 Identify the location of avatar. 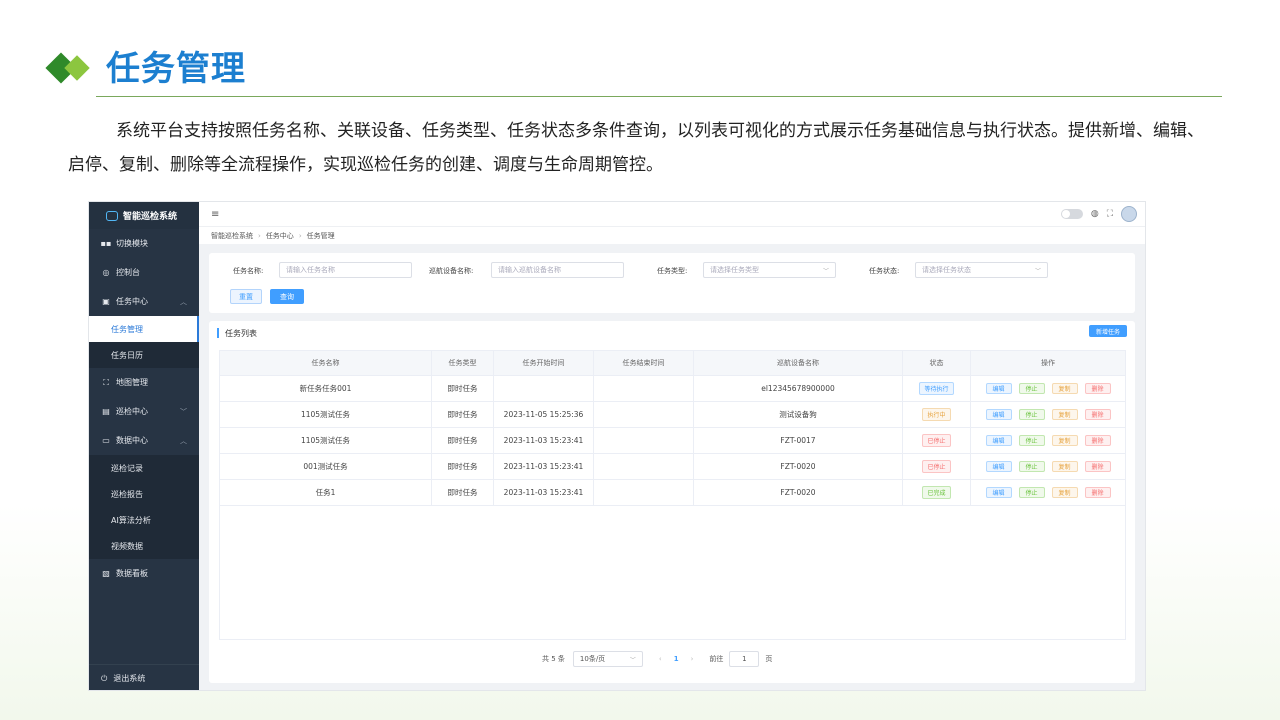
(1129, 214).